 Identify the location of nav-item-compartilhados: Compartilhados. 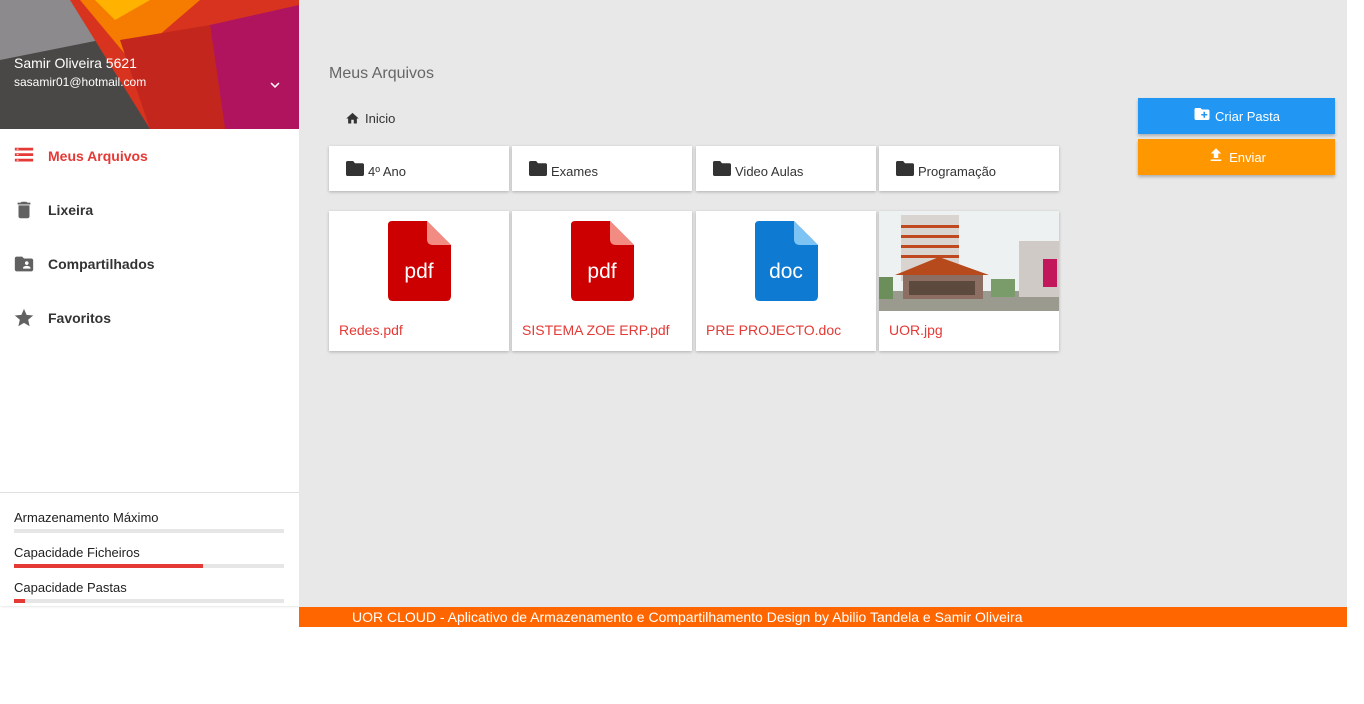
(149, 264).